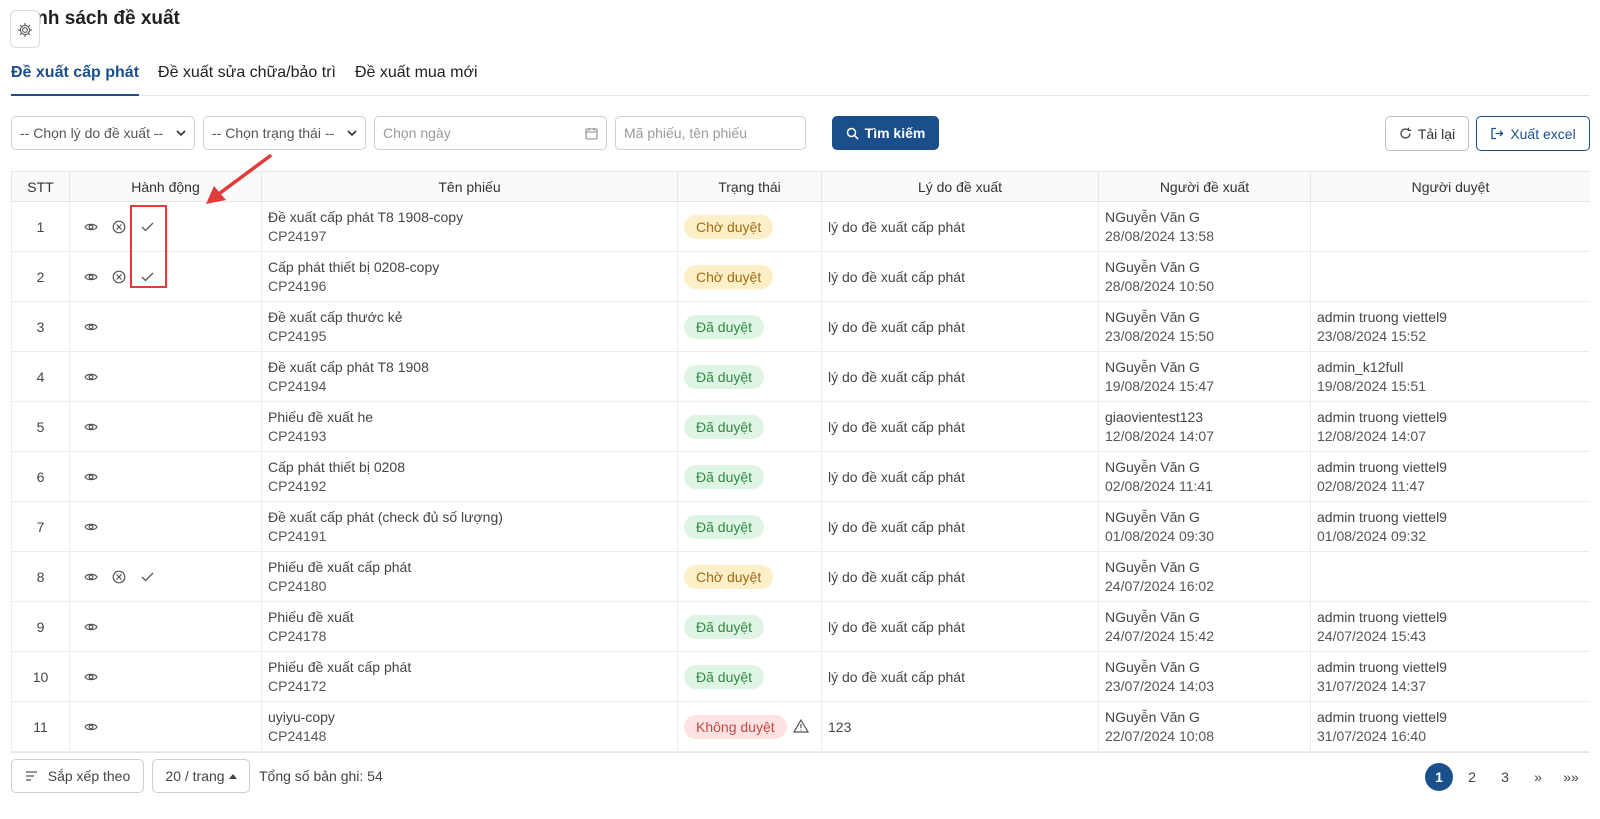 The width and height of the screenshot is (1600, 819). What do you see at coordinates (710, 133) in the screenshot?
I see `keyword-input: Mã phiếu, tên phiếu` at bounding box center [710, 133].